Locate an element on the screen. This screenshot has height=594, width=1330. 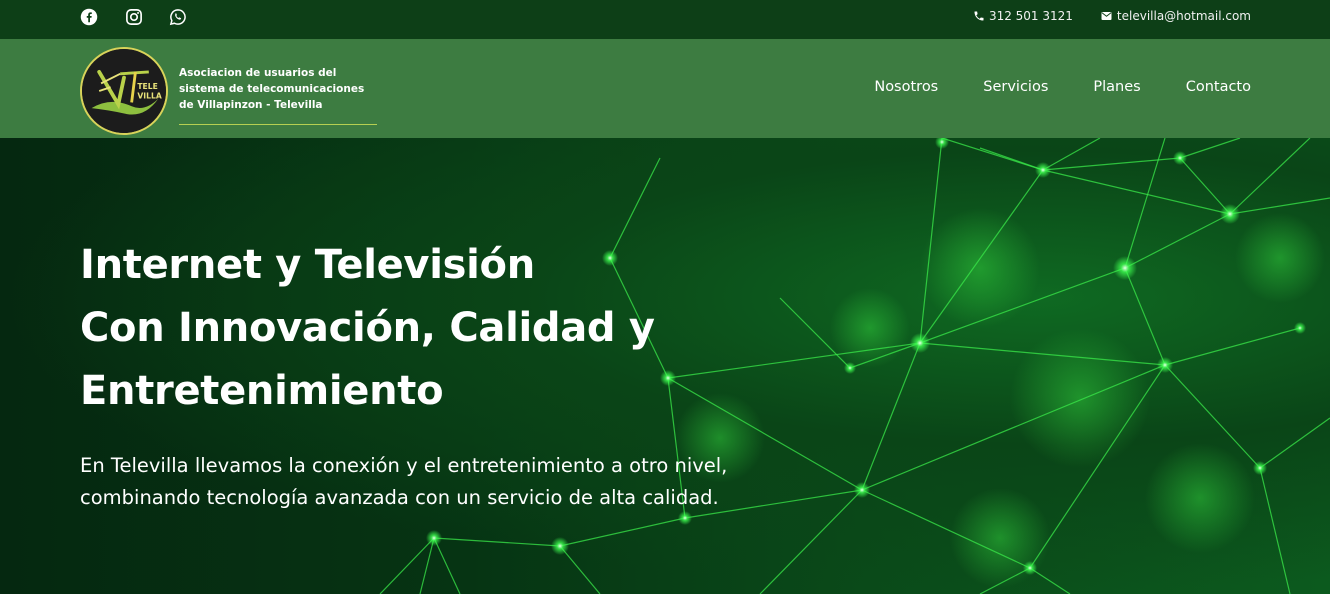
nav-contacto: Contacto is located at coordinates (1218, 87).